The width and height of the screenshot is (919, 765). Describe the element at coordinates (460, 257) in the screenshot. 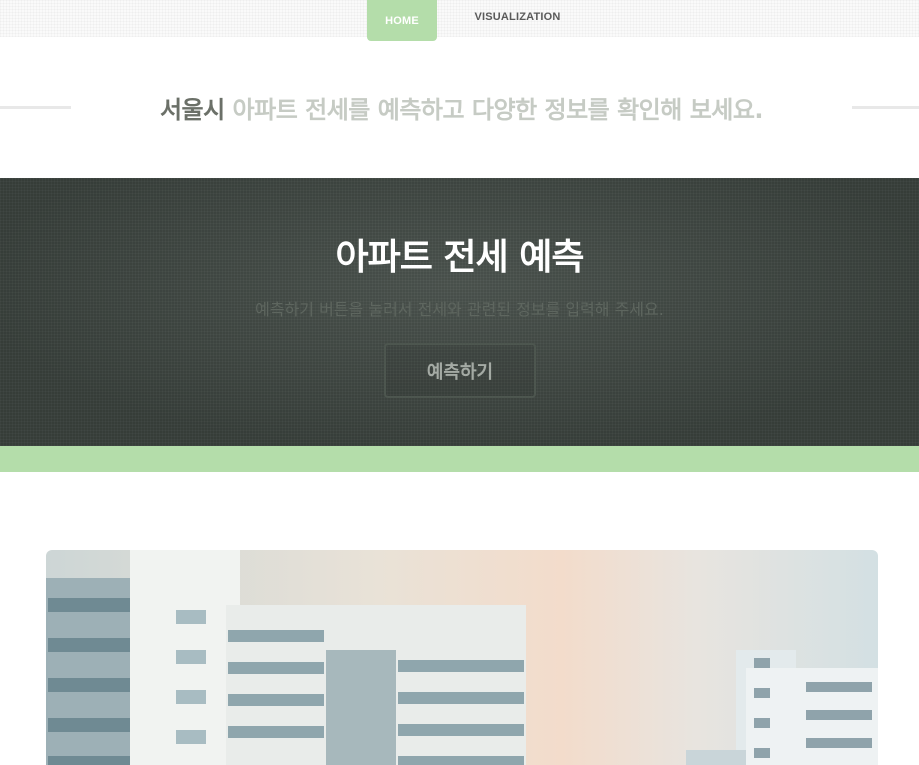

I see `hero-title: 아파트 전세 예측` at that location.